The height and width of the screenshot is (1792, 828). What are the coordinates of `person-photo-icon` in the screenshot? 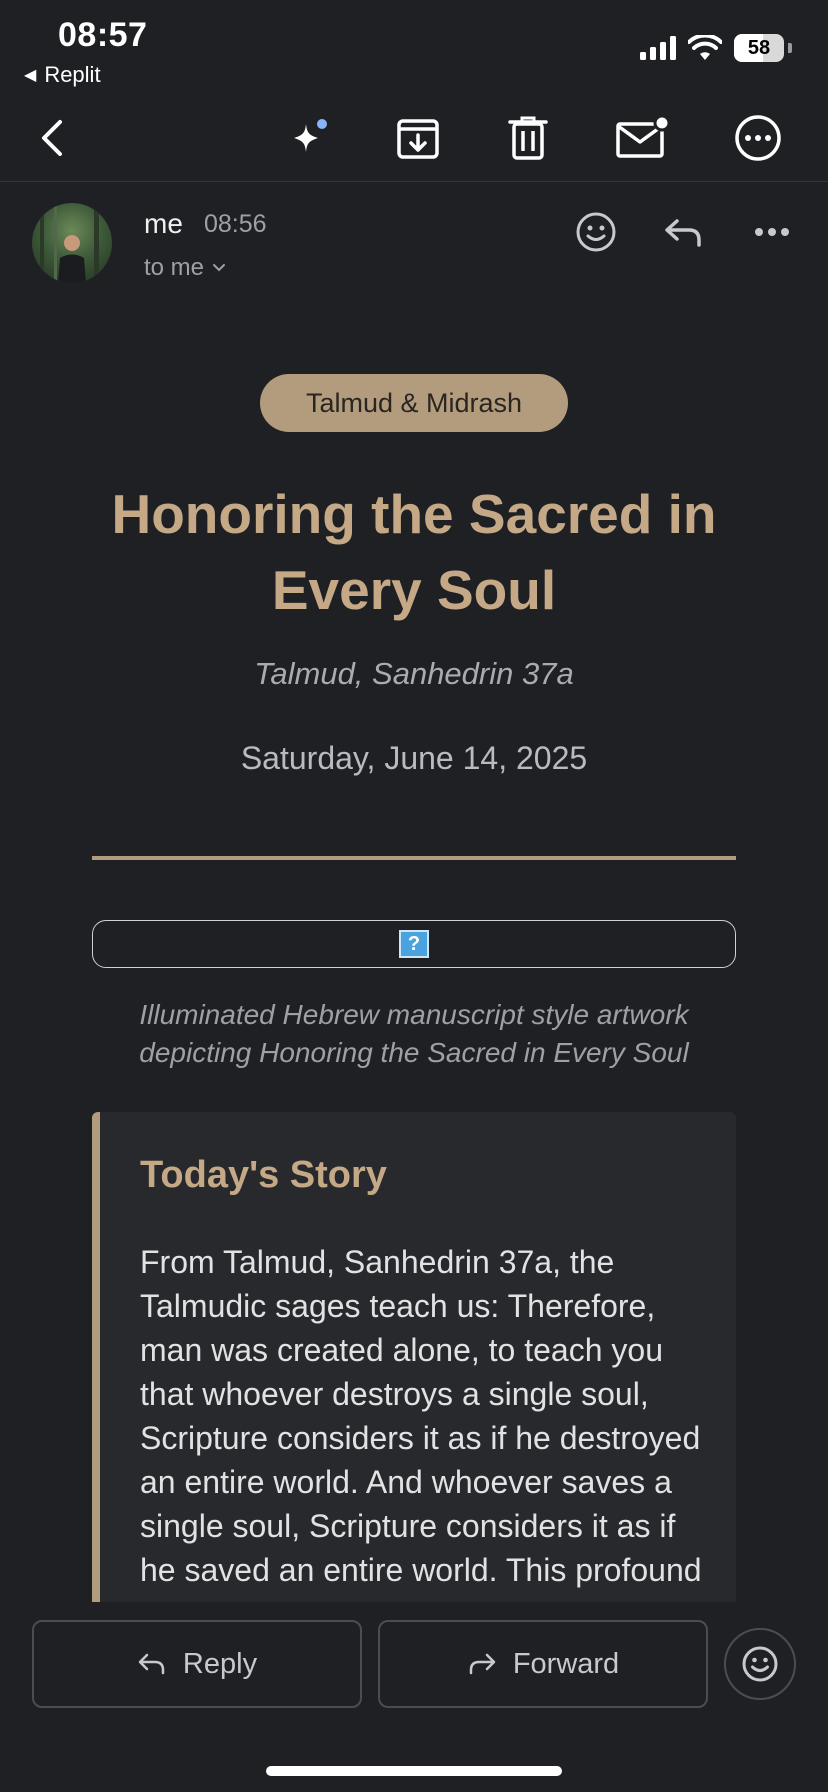 It's located at (69, 243).